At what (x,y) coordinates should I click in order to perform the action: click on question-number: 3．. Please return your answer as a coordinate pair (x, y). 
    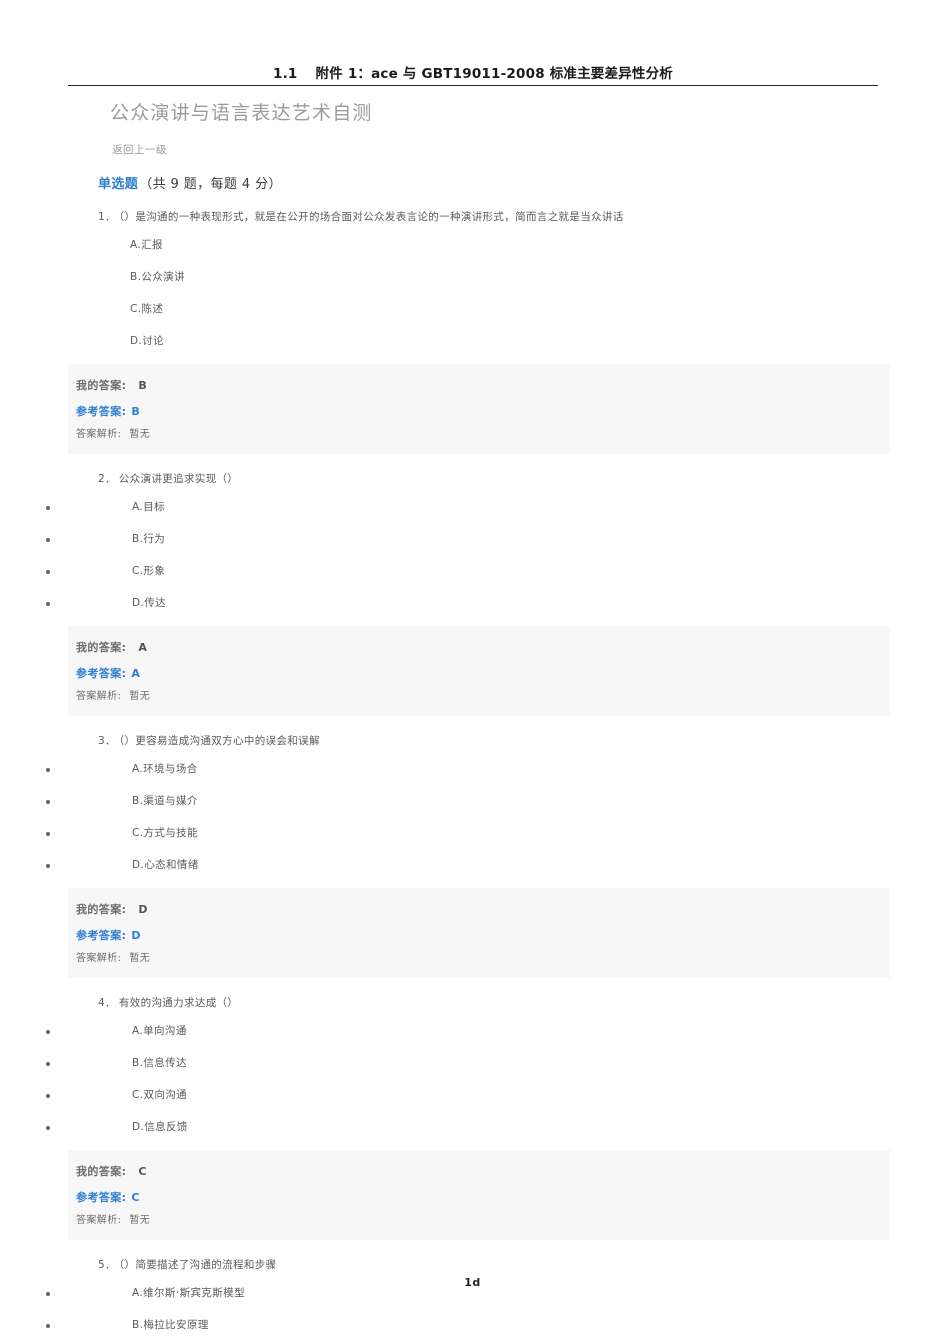
    Looking at the image, I should click on (107, 741).